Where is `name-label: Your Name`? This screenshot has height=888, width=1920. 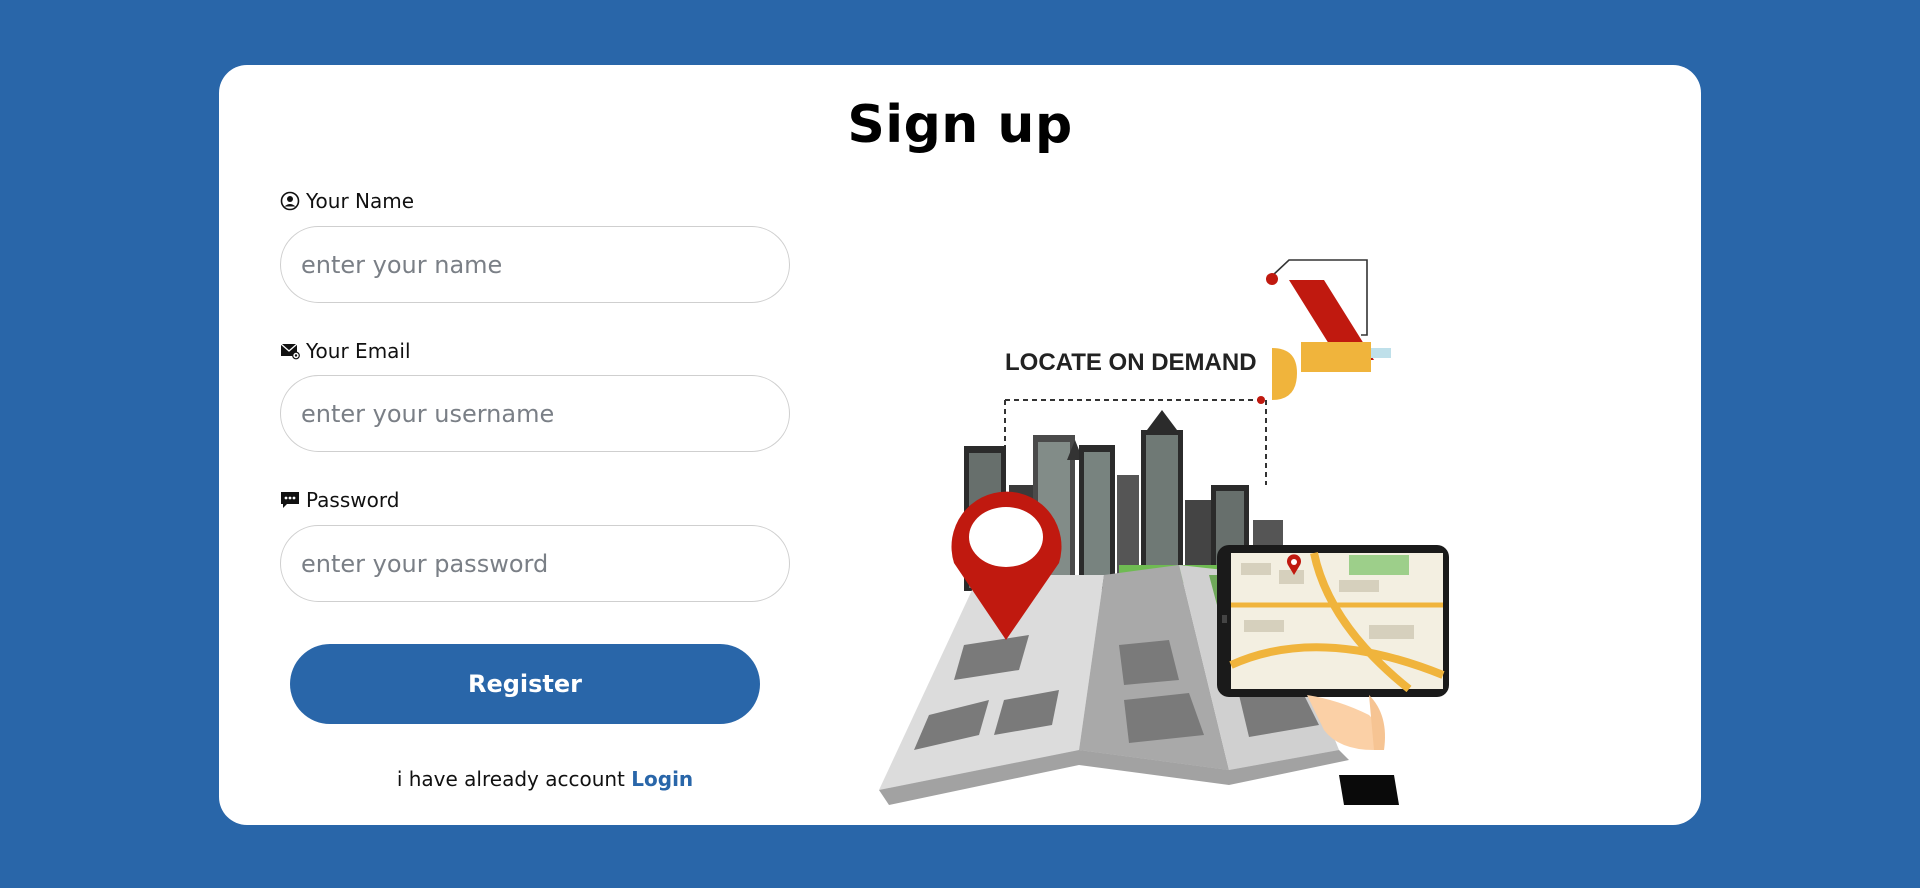 name-label: Your Name is located at coordinates (347, 201).